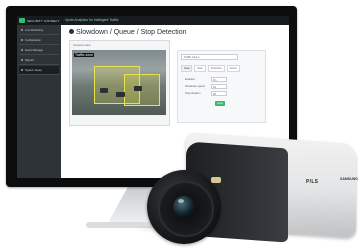 The image size is (359, 250). I want to click on tab-action: Action, so click(233, 68).